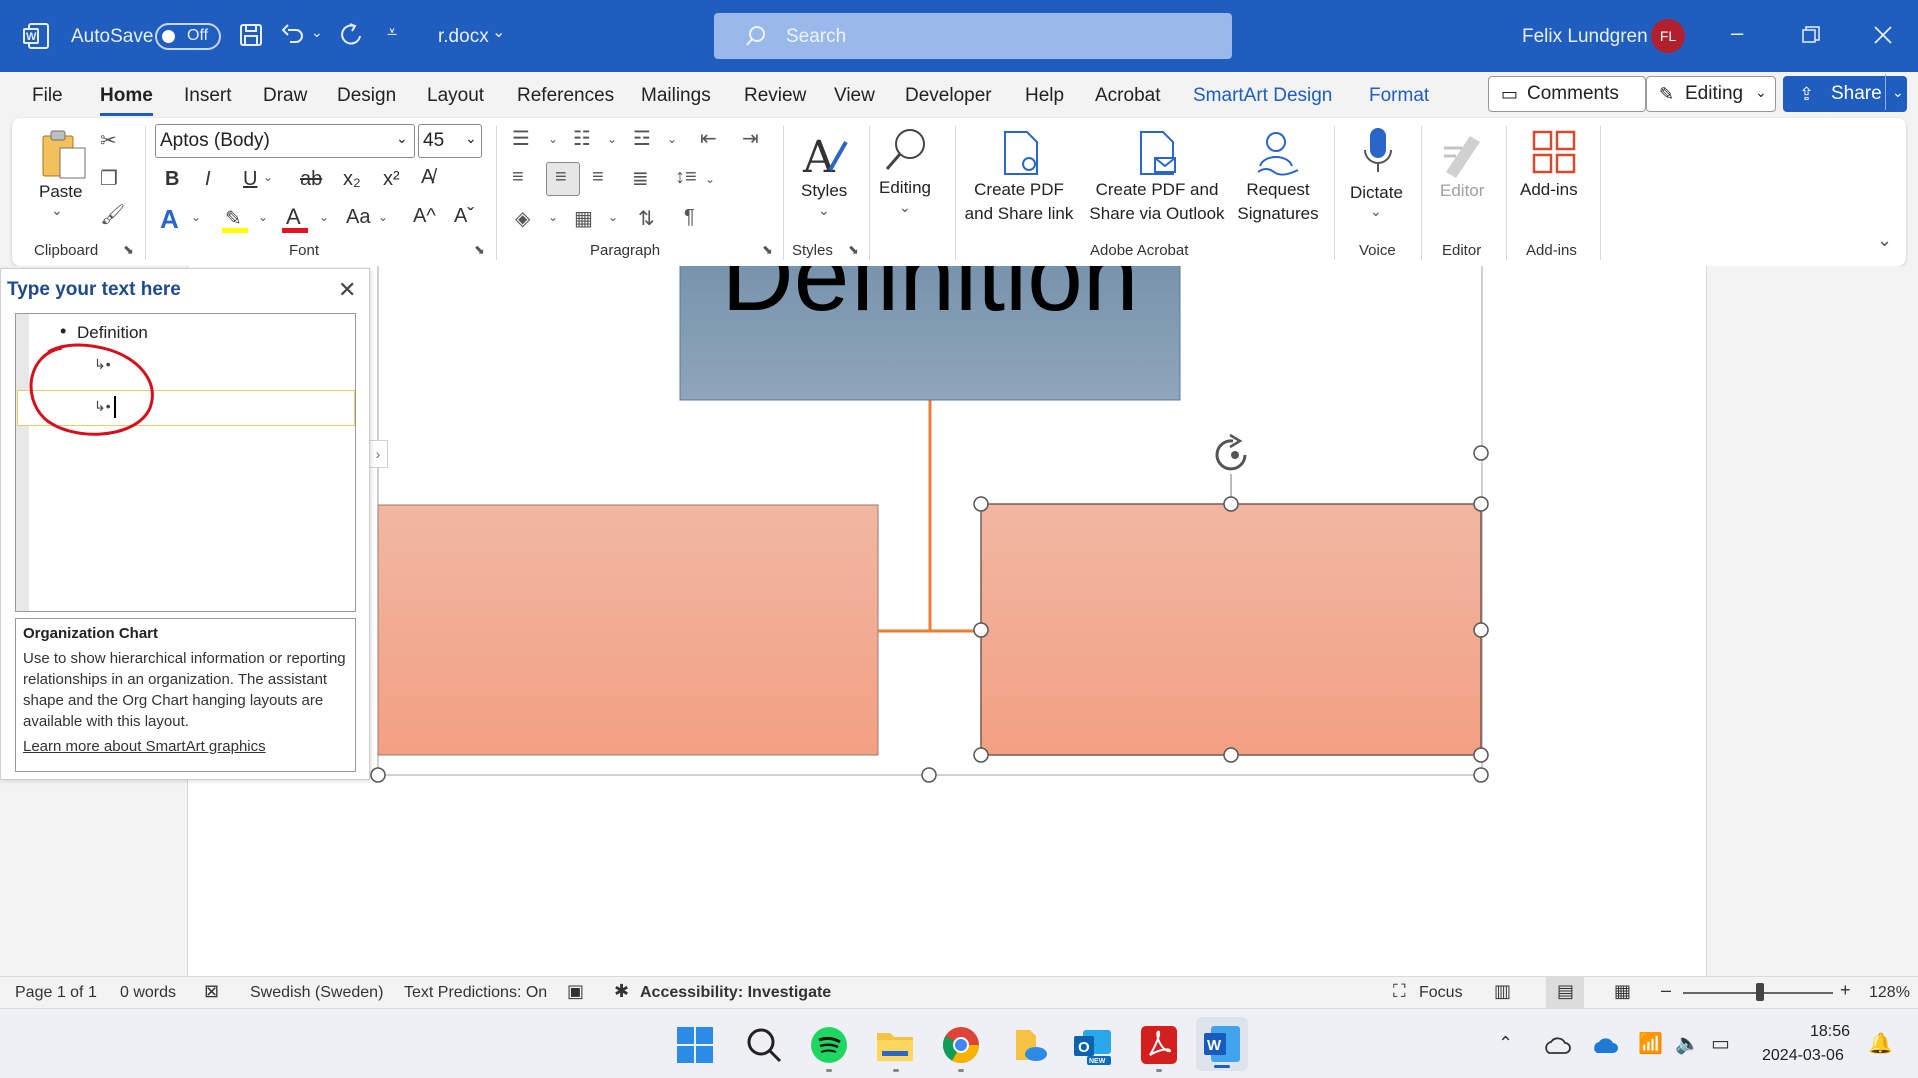  Describe the element at coordinates (463, 37) in the screenshot. I see `document-filename: r.docx` at that location.